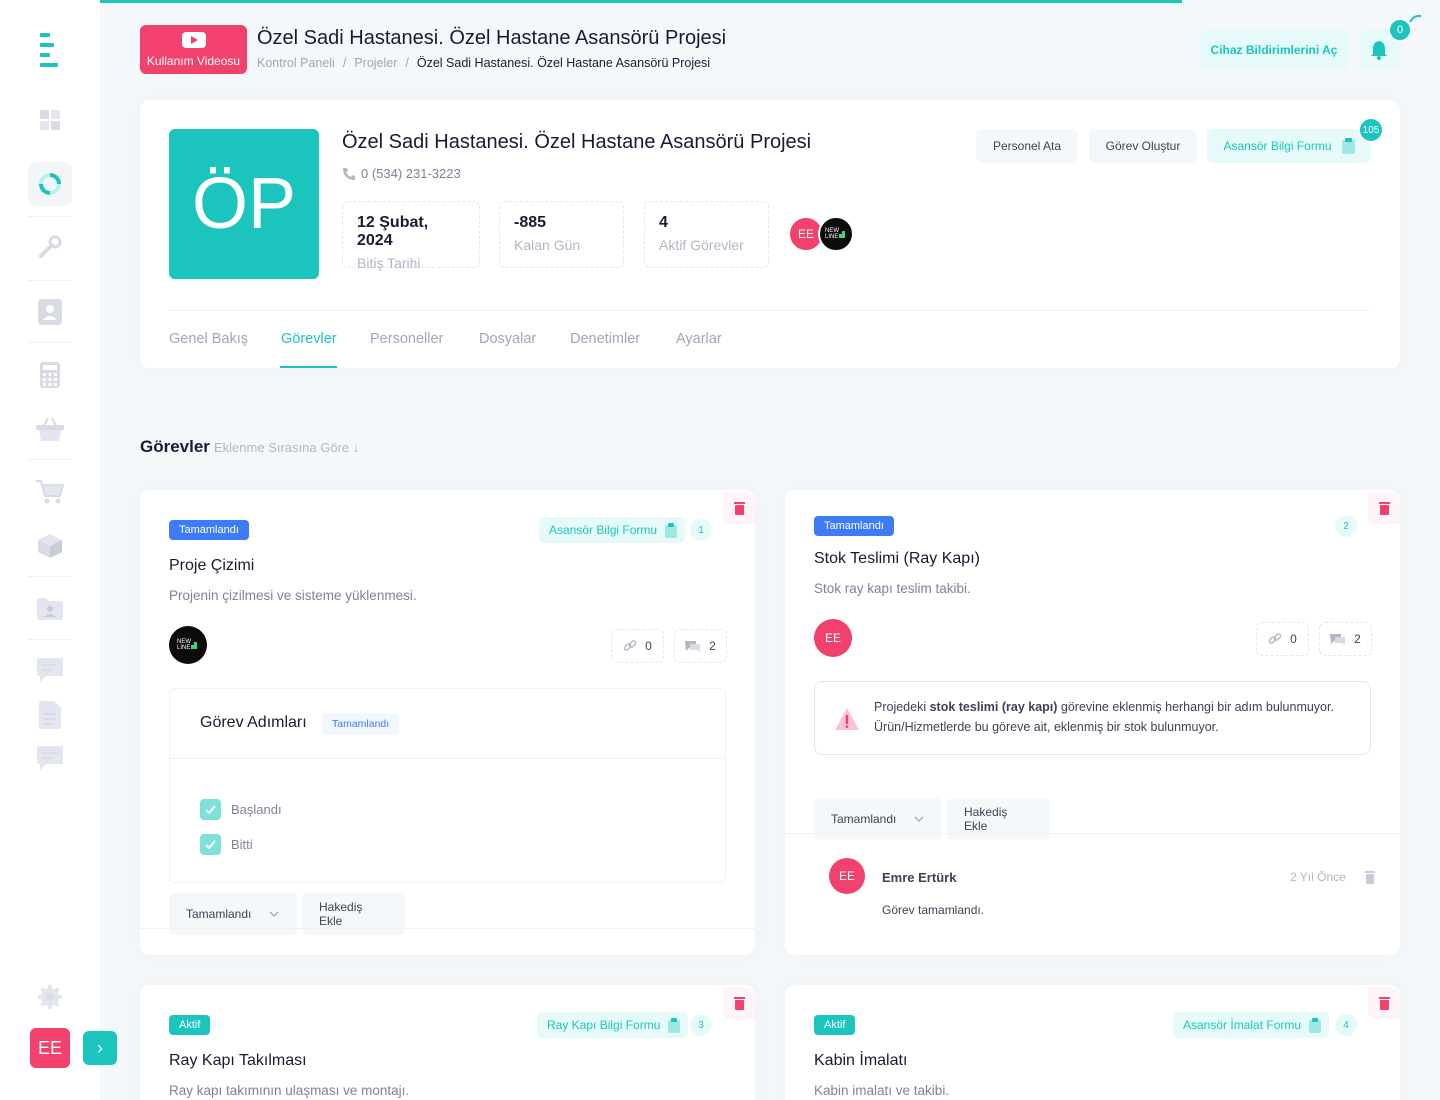 Image resolution: width=1440 pixels, height=1100 pixels. I want to click on chat-icon, so click(50, 758).